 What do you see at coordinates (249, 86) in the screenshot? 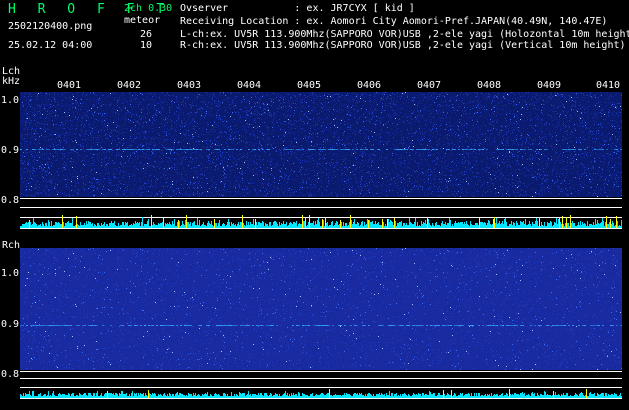
I see `xtick-0404: 0404` at bounding box center [249, 86].